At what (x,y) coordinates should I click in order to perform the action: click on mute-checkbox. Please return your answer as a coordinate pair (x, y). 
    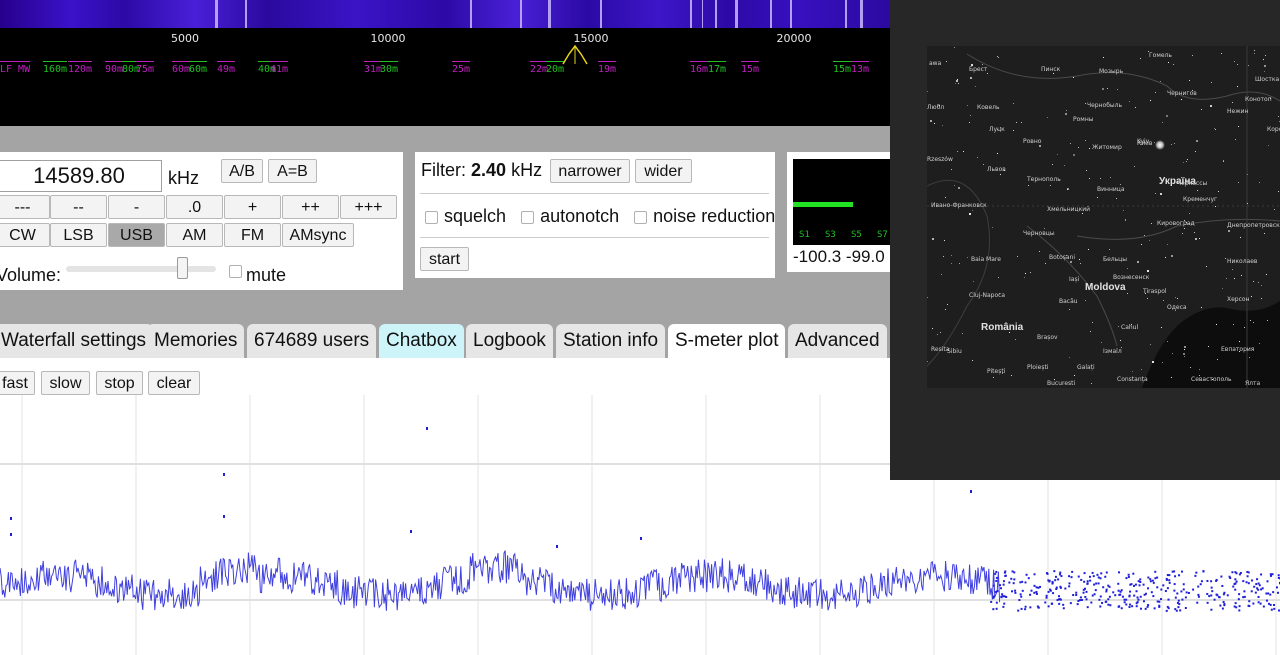
    Looking at the image, I should click on (235, 271).